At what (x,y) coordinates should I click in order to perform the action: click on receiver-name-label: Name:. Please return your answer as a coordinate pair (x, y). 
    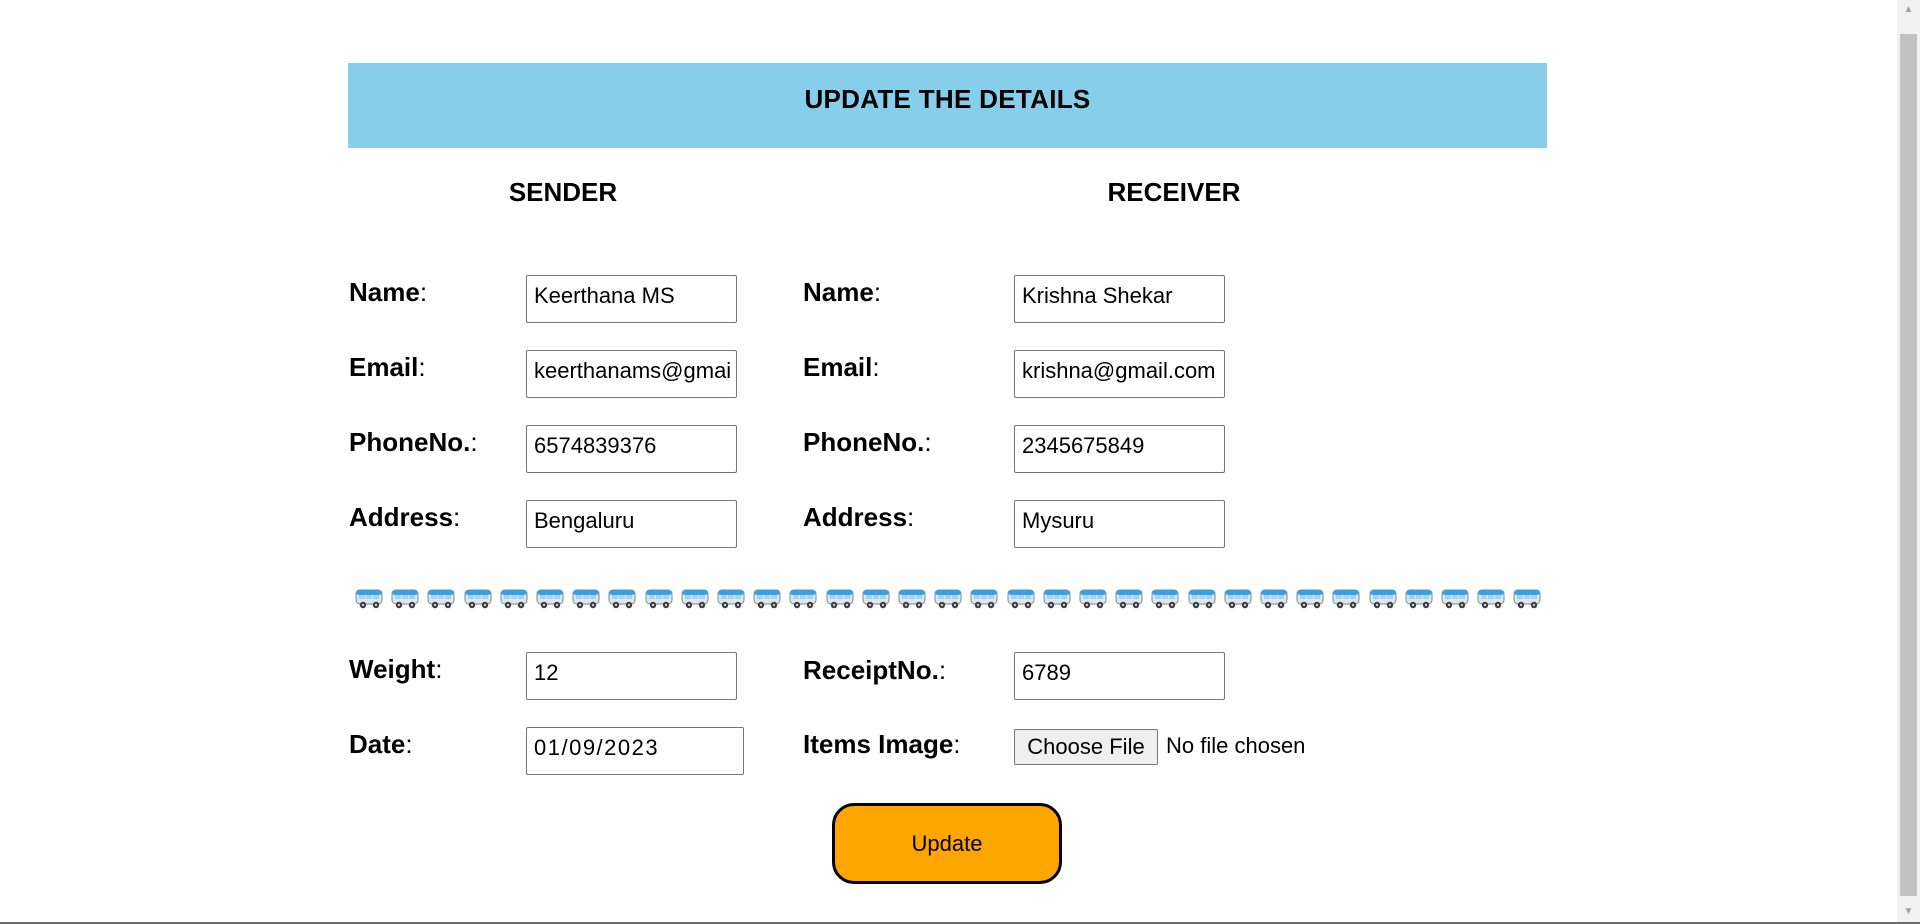
    Looking at the image, I should click on (842, 292).